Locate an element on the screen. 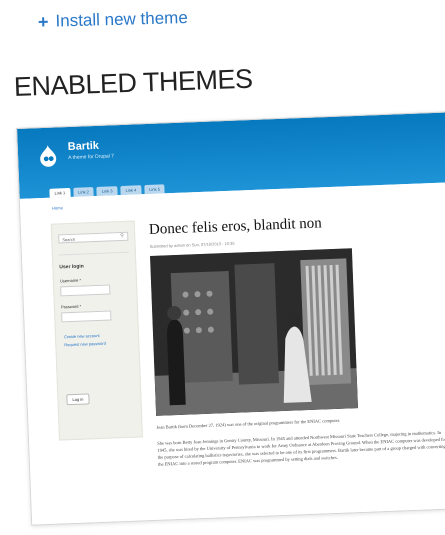  user-login-title: User login is located at coordinates (71, 267).